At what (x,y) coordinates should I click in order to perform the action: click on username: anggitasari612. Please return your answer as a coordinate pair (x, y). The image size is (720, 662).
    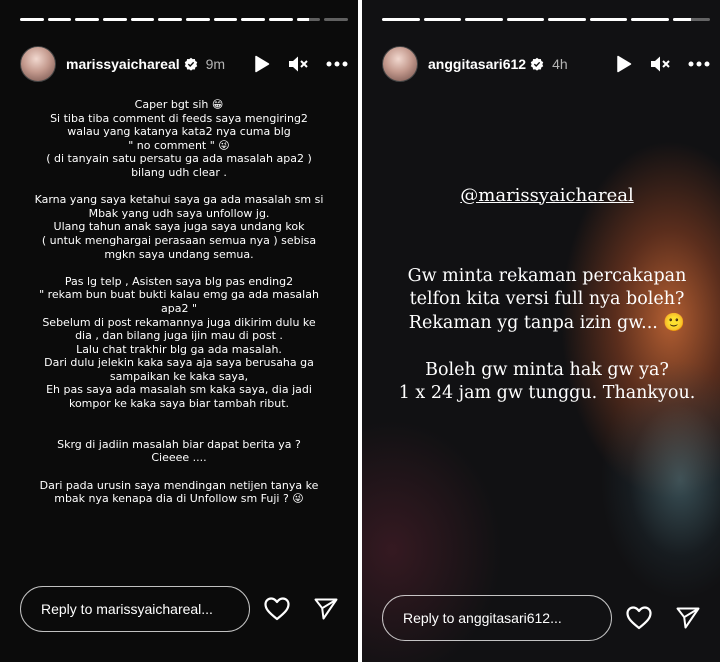
    Looking at the image, I should click on (477, 64).